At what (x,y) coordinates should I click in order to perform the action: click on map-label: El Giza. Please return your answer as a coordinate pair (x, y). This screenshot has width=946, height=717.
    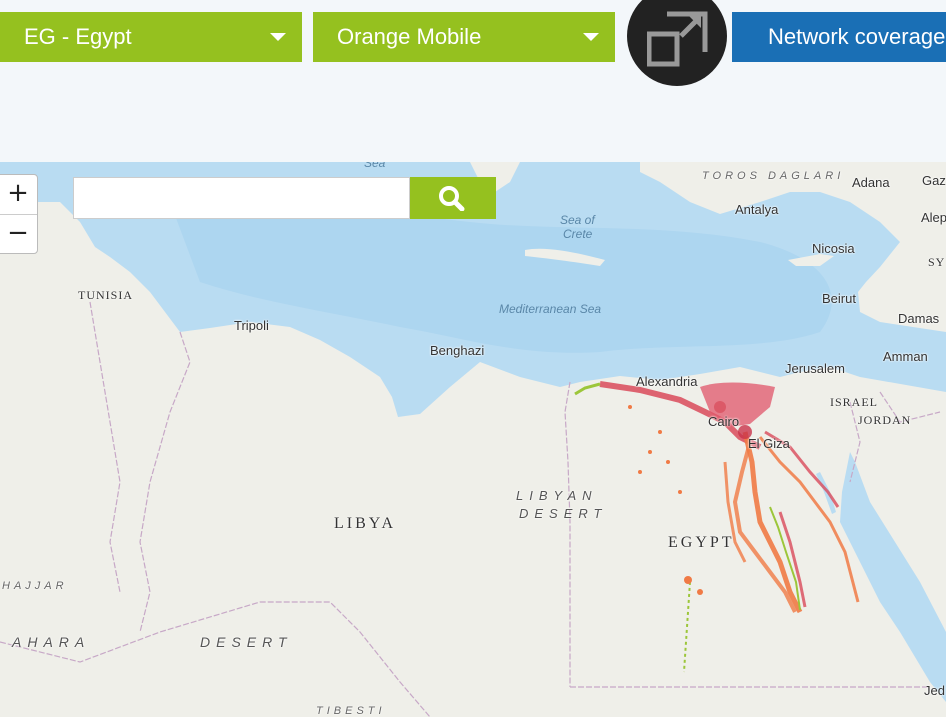
    Looking at the image, I should click on (769, 443).